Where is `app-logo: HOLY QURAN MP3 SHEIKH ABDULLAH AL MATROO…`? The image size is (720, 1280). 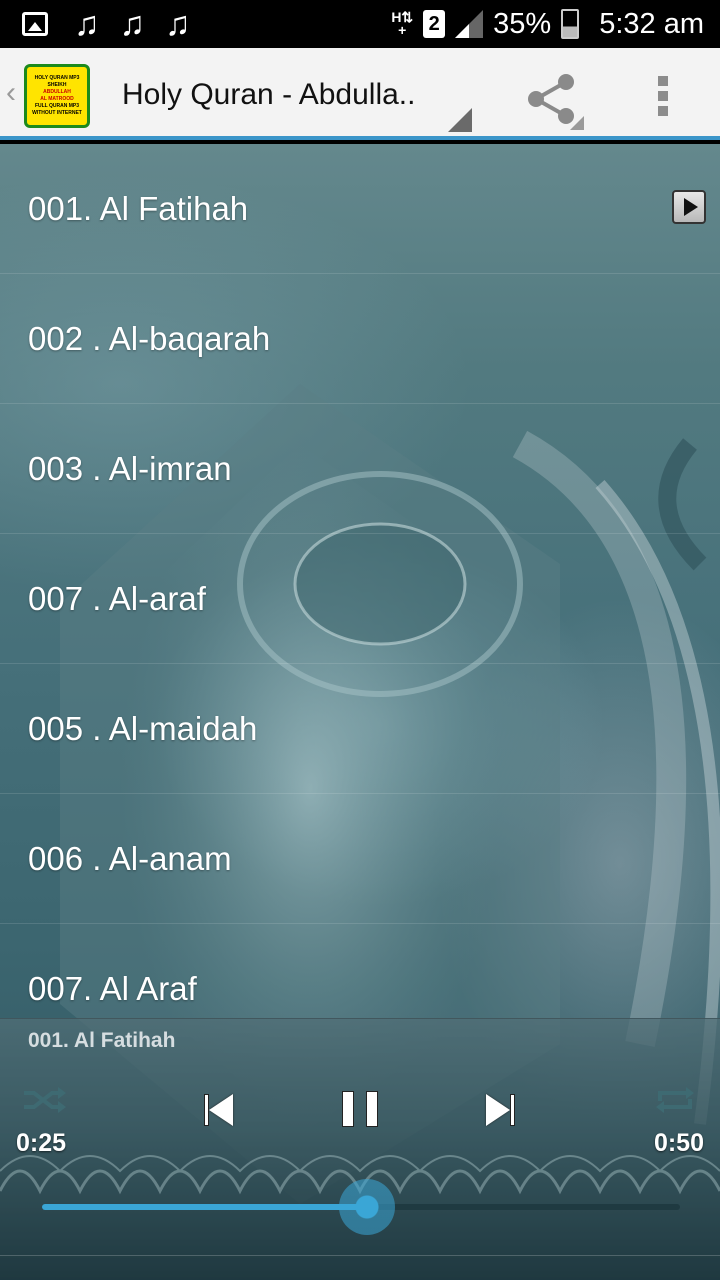 app-logo: HOLY QURAN MP3 SHEIKH ABDULLAH AL MATROO… is located at coordinates (57, 96).